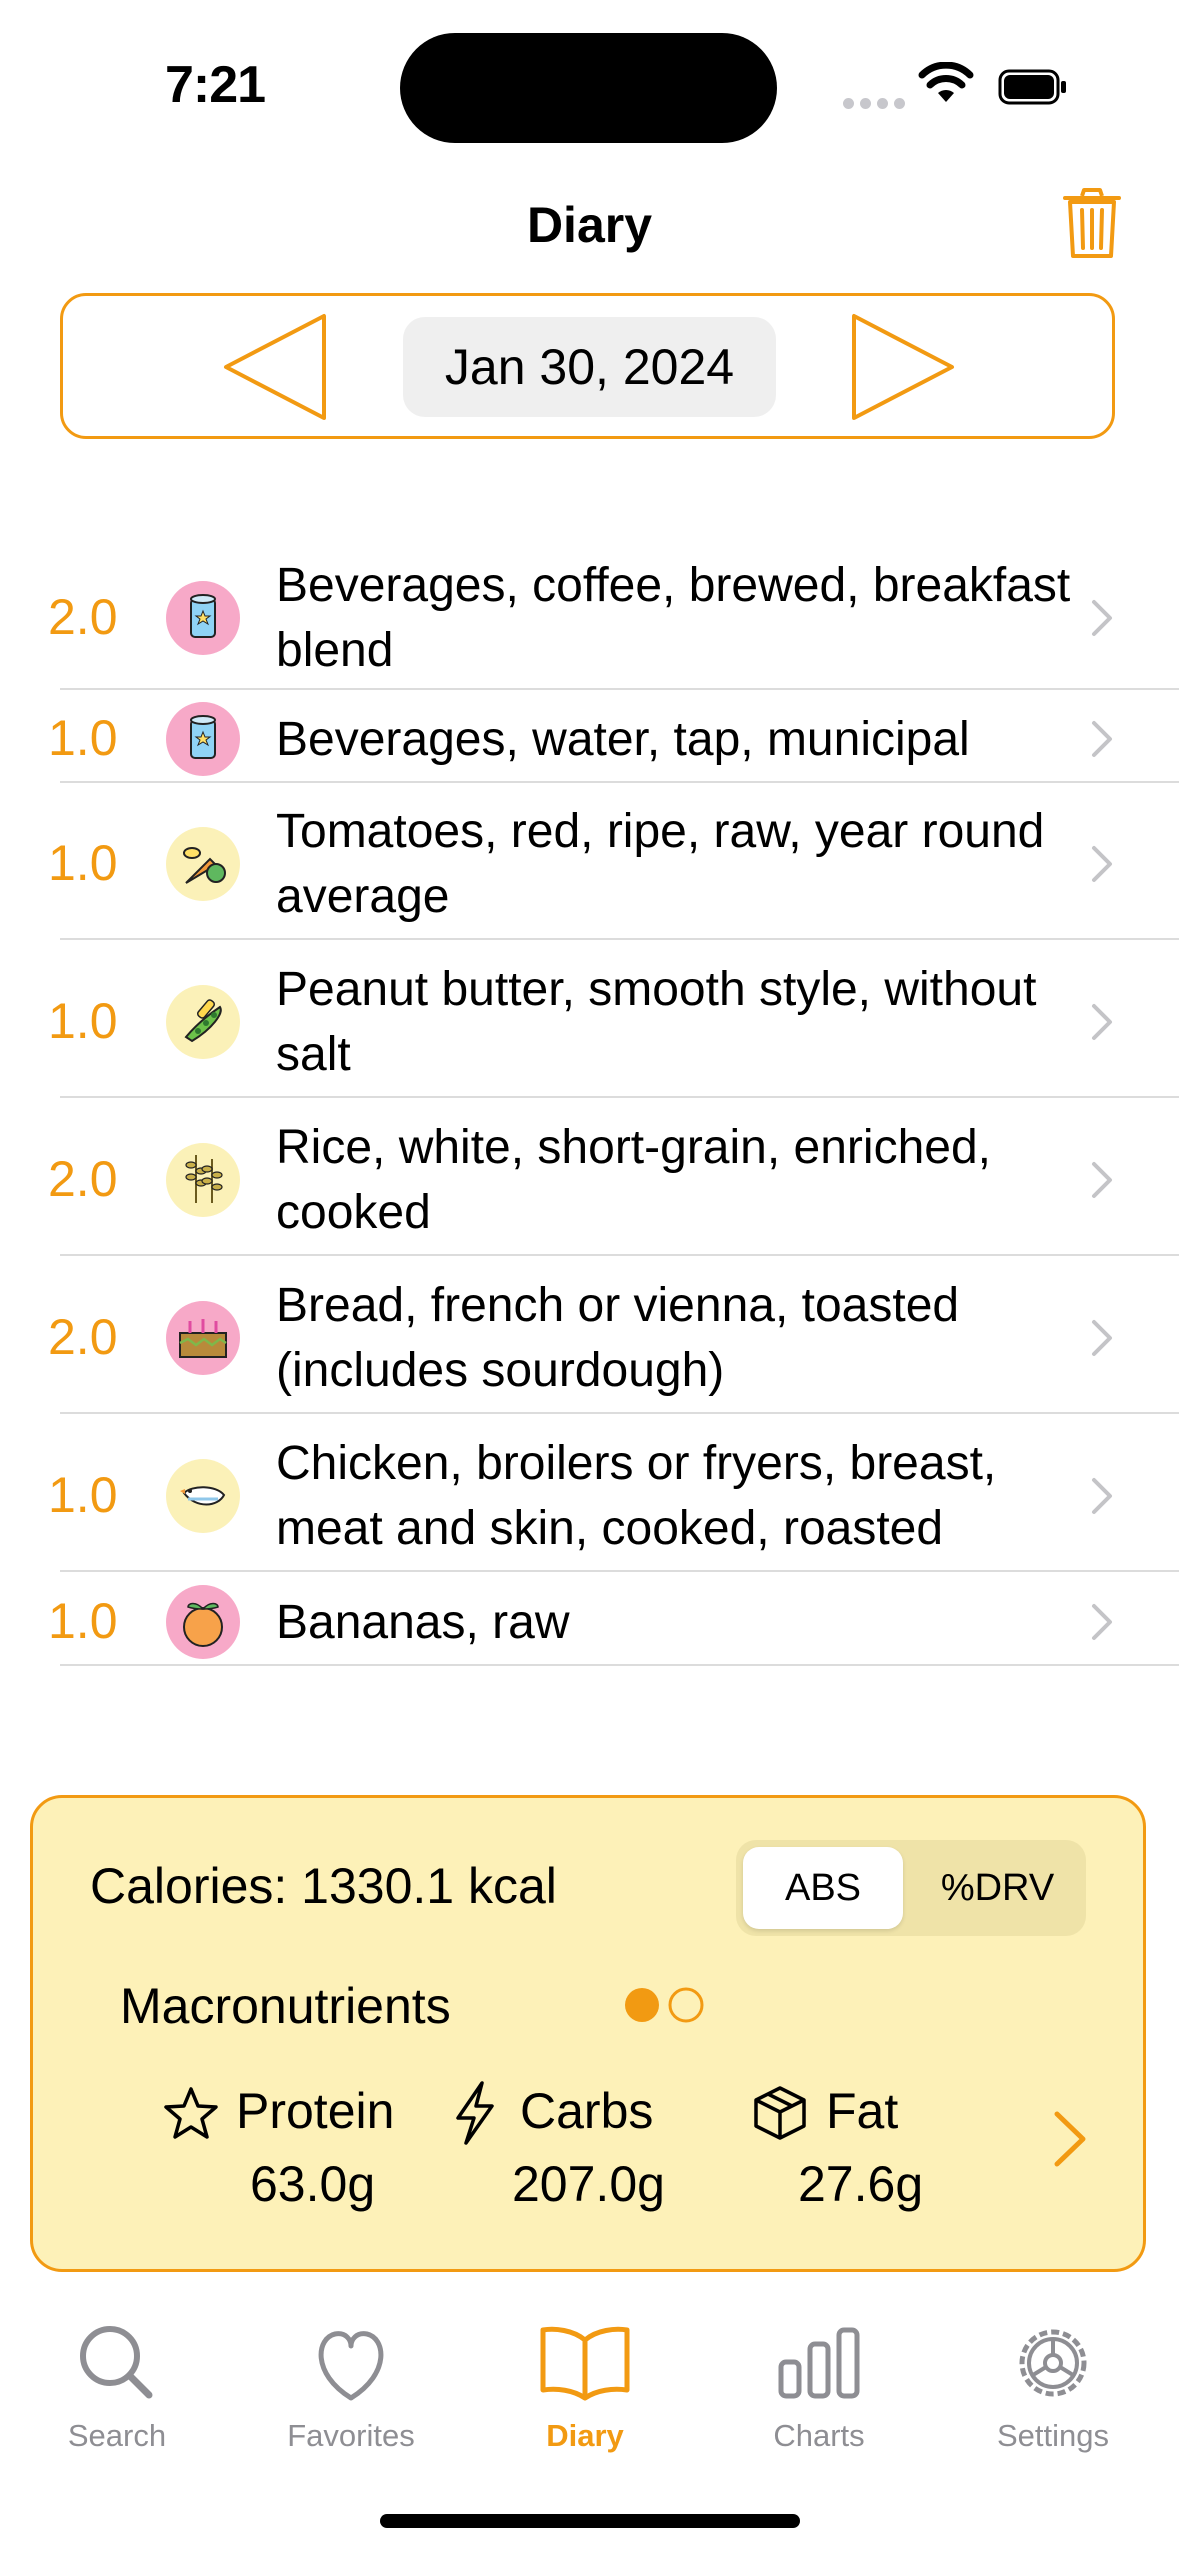  I want to click on tab-charts: Charts, so click(819, 2385).